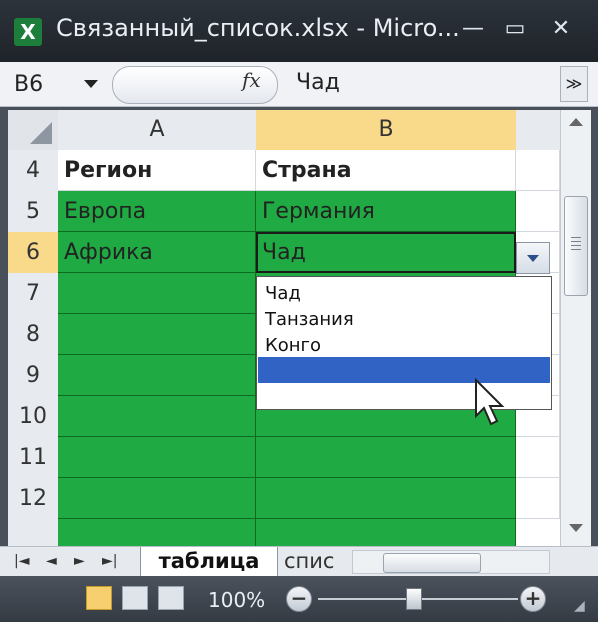 This screenshot has height=622, width=598. I want to click on vertical-scroll-thumb, so click(576, 246).